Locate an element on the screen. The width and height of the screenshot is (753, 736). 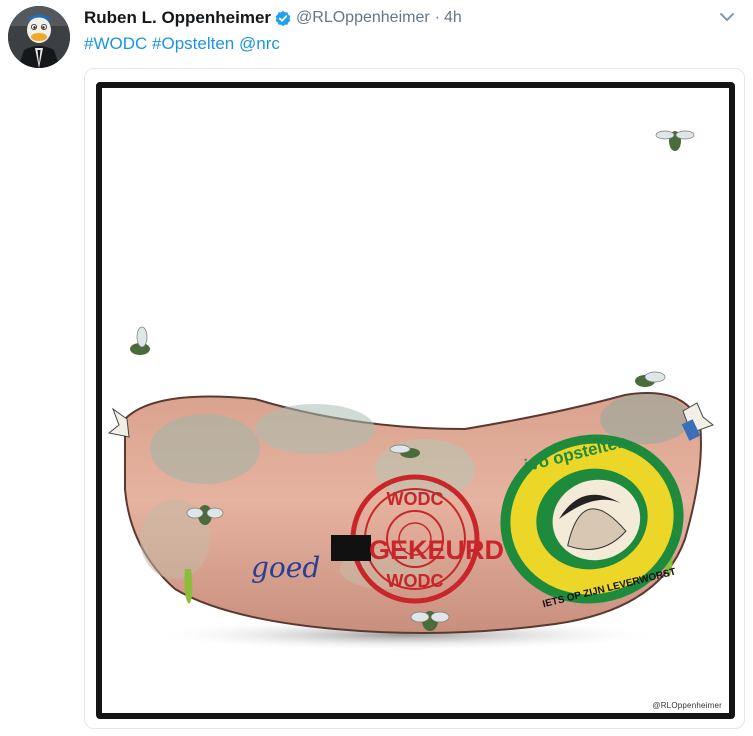
display-name: Ruben L. Oppenheimer is located at coordinates (177, 18).